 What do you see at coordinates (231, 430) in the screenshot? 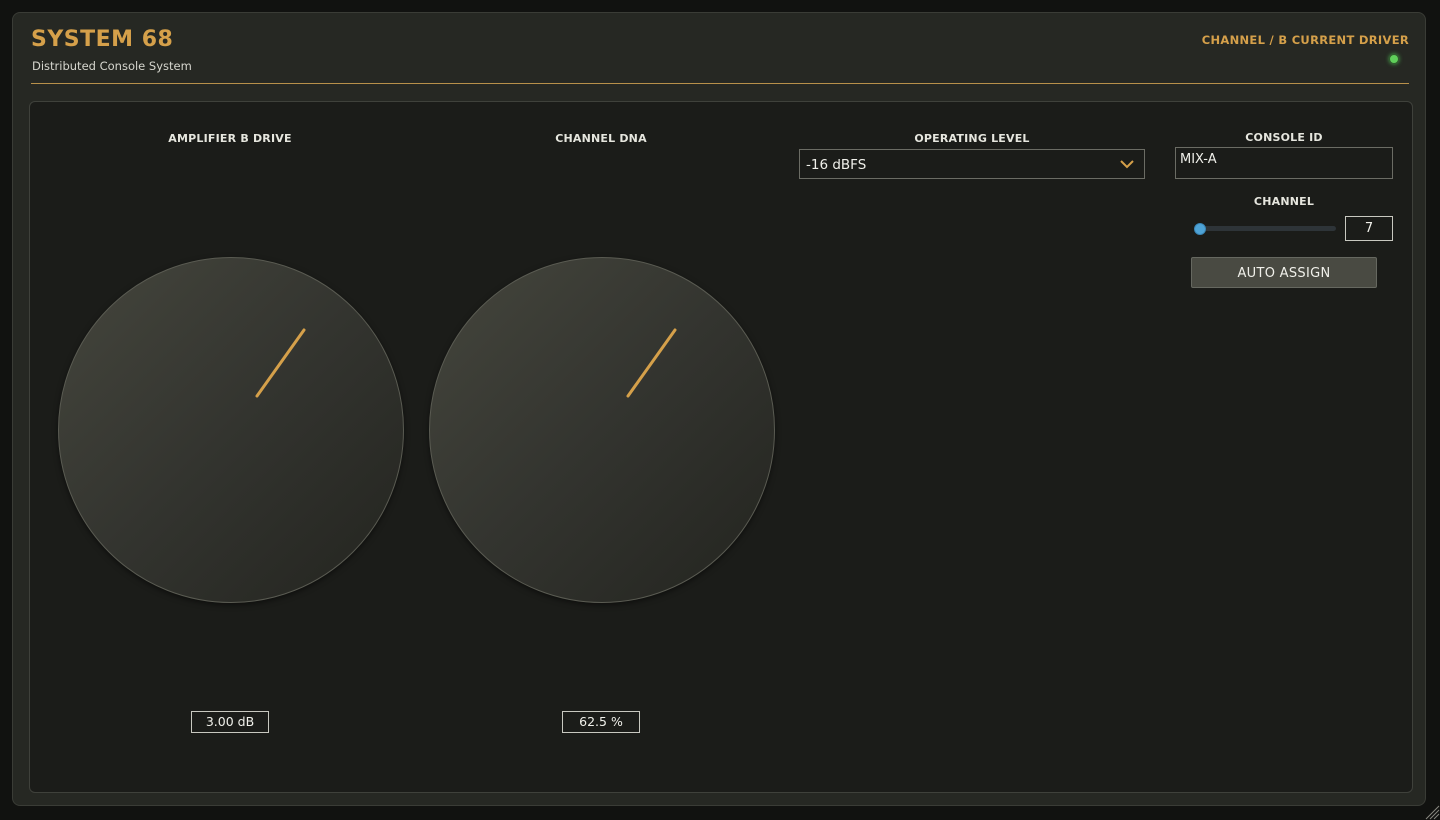
I see `amplifier-drive-knob` at bounding box center [231, 430].